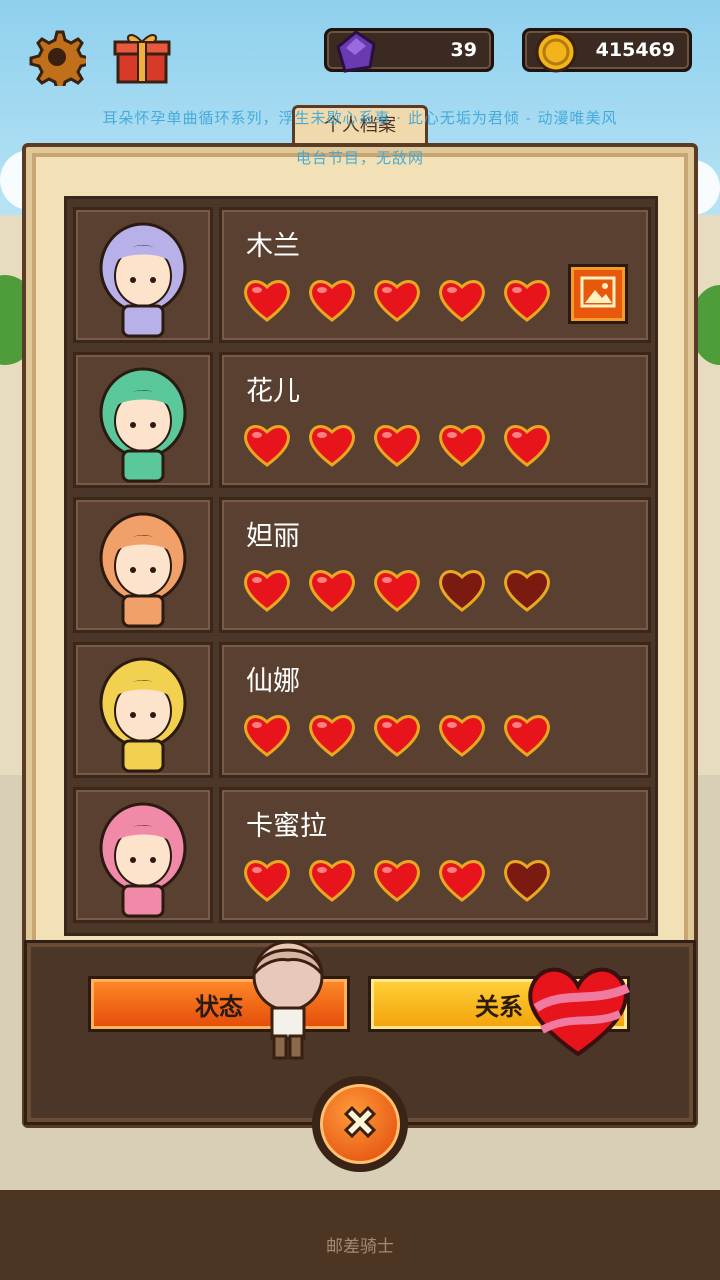 Image resolution: width=720 pixels, height=1280 pixels. Describe the element at coordinates (435, 275) in the screenshot. I see `character-info: 木兰` at that location.